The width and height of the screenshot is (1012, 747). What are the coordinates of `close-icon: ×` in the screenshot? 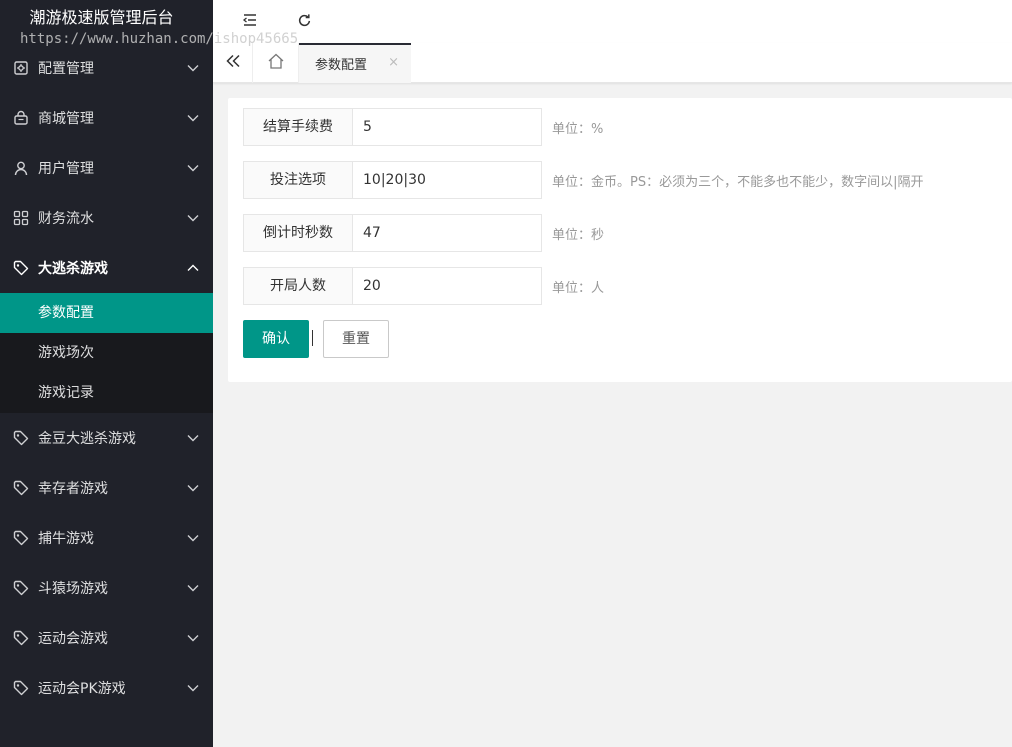 It's located at (393, 62).